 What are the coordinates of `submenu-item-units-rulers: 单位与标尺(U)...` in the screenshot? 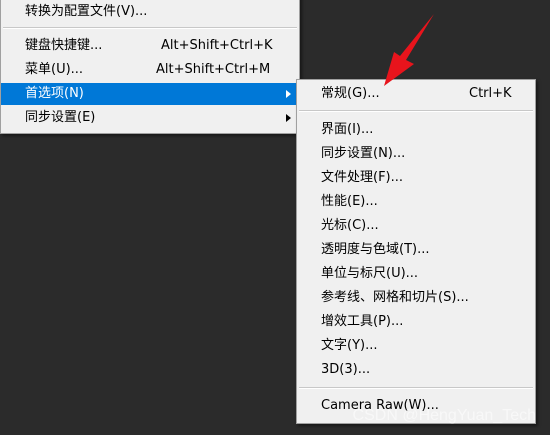 It's located at (416, 274).